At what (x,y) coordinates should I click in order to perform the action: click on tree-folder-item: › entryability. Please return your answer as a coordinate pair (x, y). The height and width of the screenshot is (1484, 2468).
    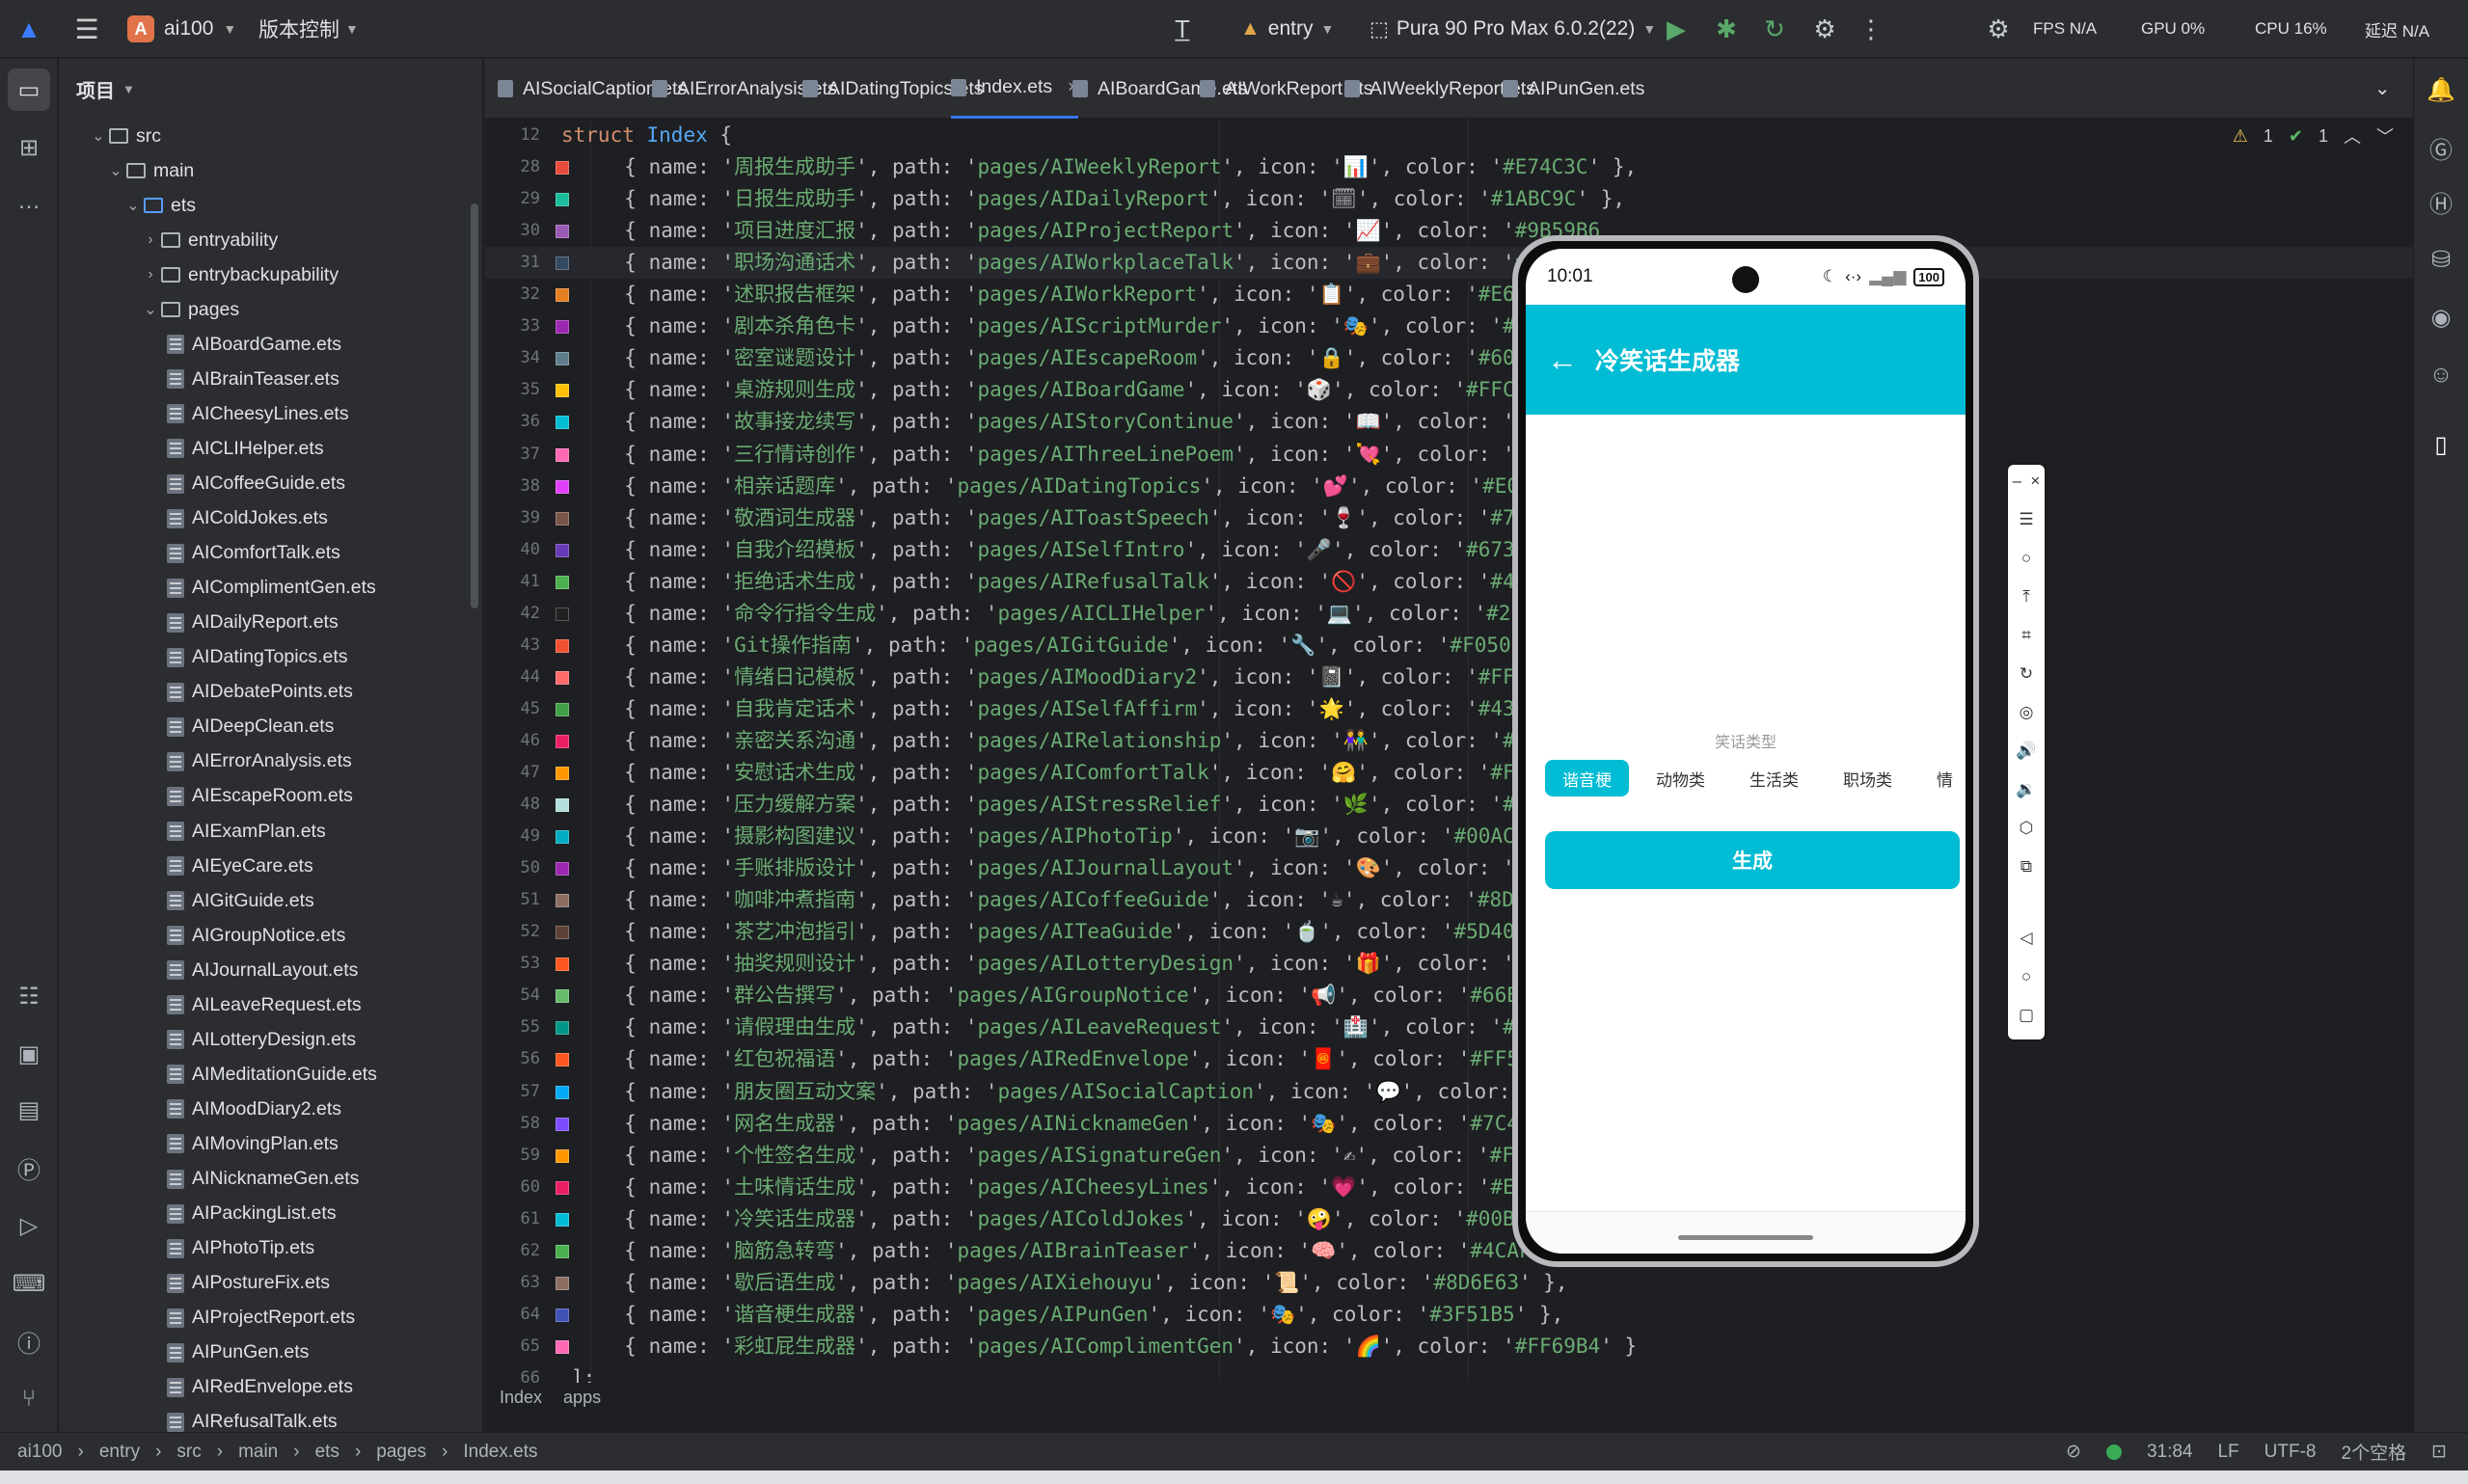
    Looking at the image, I should click on (266, 240).